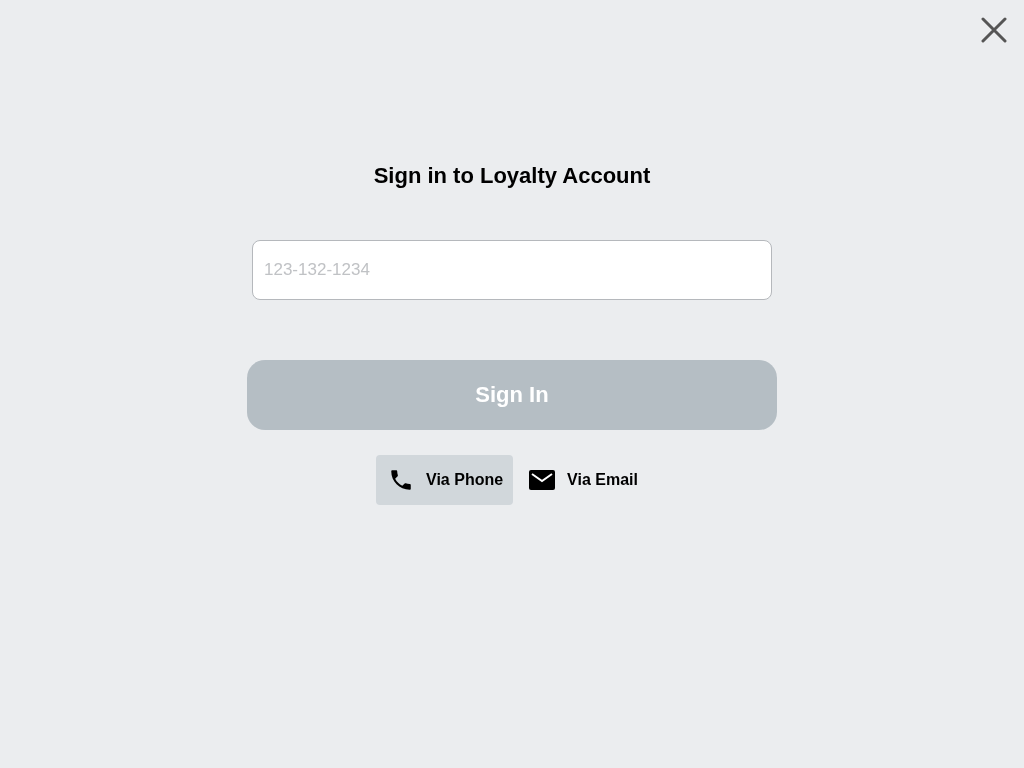  Describe the element at coordinates (445, 480) in the screenshot. I see `method-tab: Via Phone` at that location.